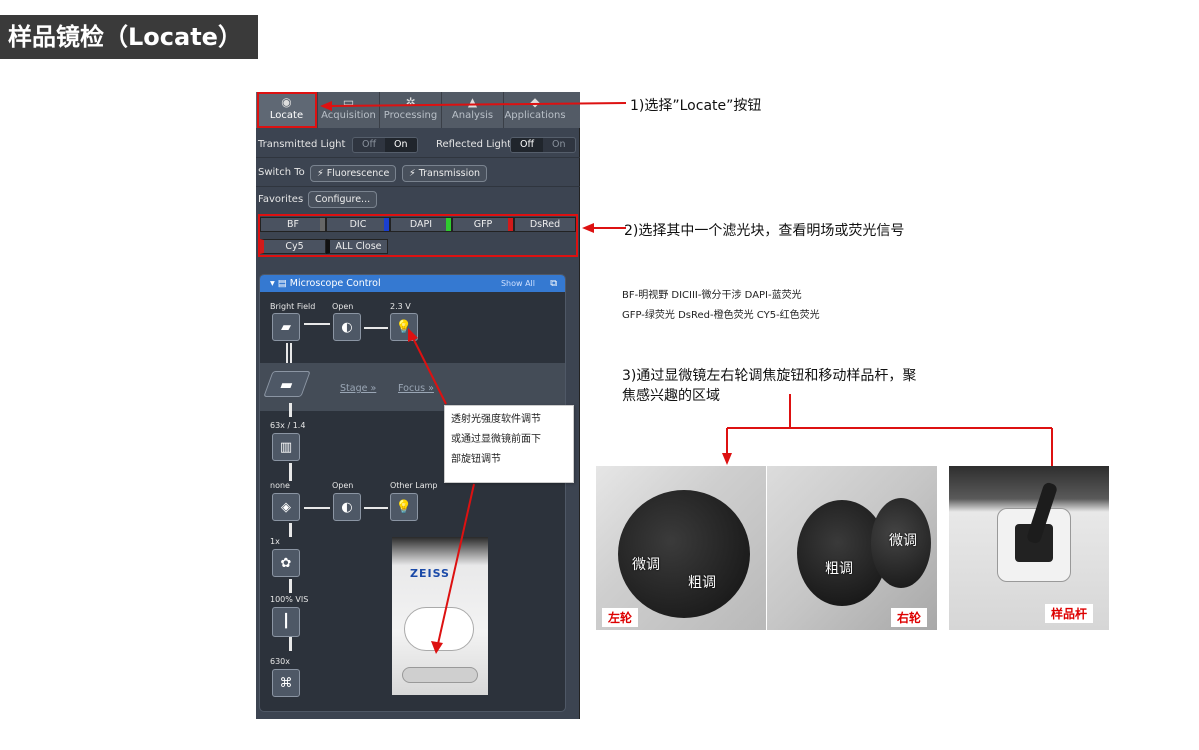 Image resolution: width=1199 pixels, height=750 pixels. Describe the element at coordinates (478, 104) in the screenshot. I see `arrow-locate` at that location.